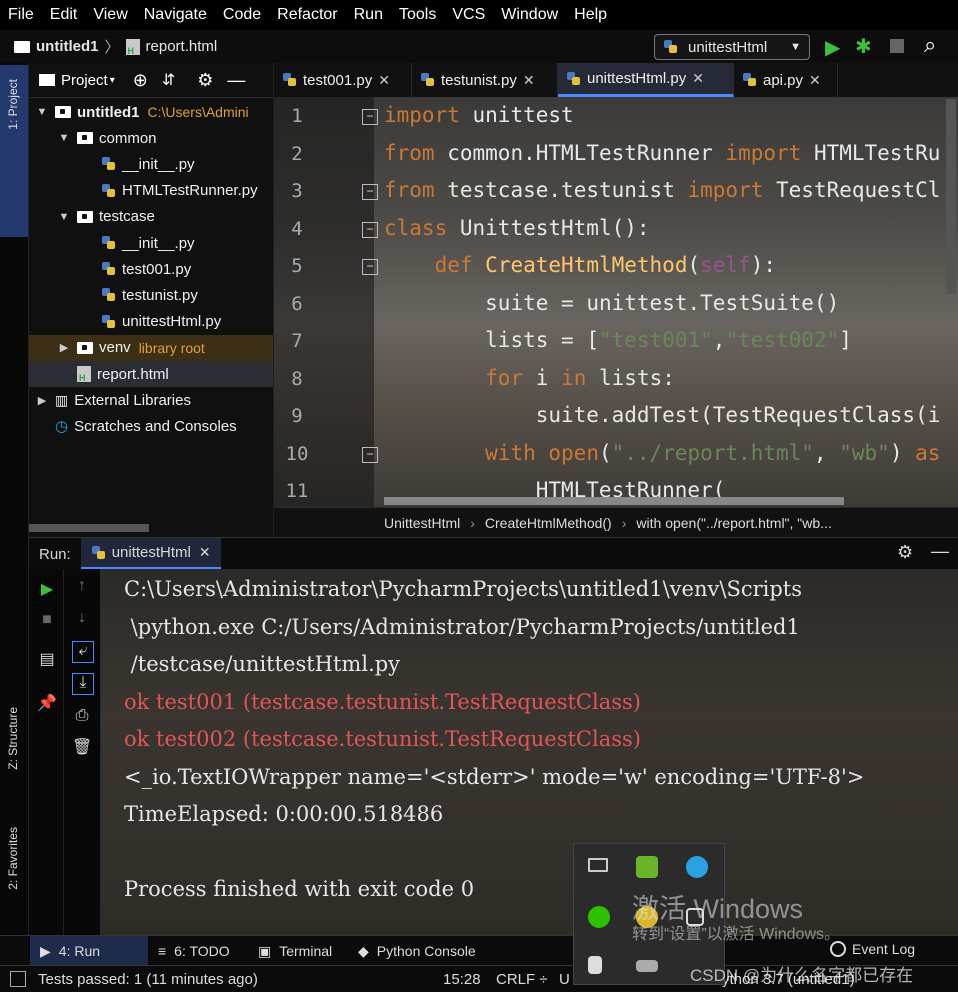 The width and height of the screenshot is (958, 992). Describe the element at coordinates (368, 15) in the screenshot. I see `menu-run: Run` at that location.